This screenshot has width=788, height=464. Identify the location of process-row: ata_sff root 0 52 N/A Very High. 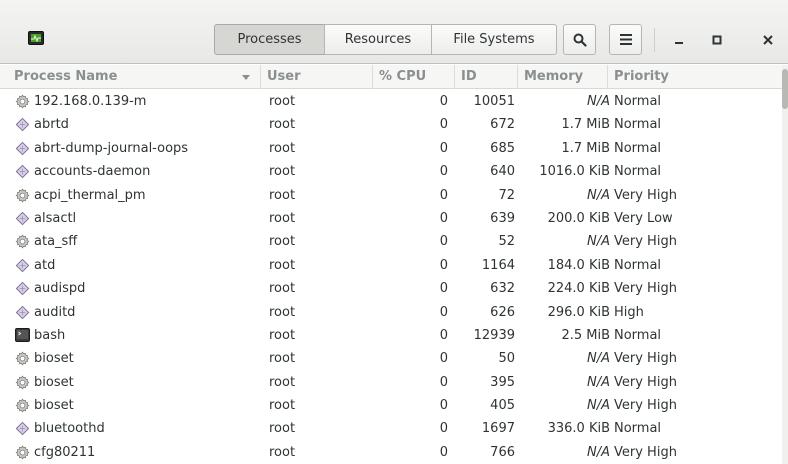
(391, 241).